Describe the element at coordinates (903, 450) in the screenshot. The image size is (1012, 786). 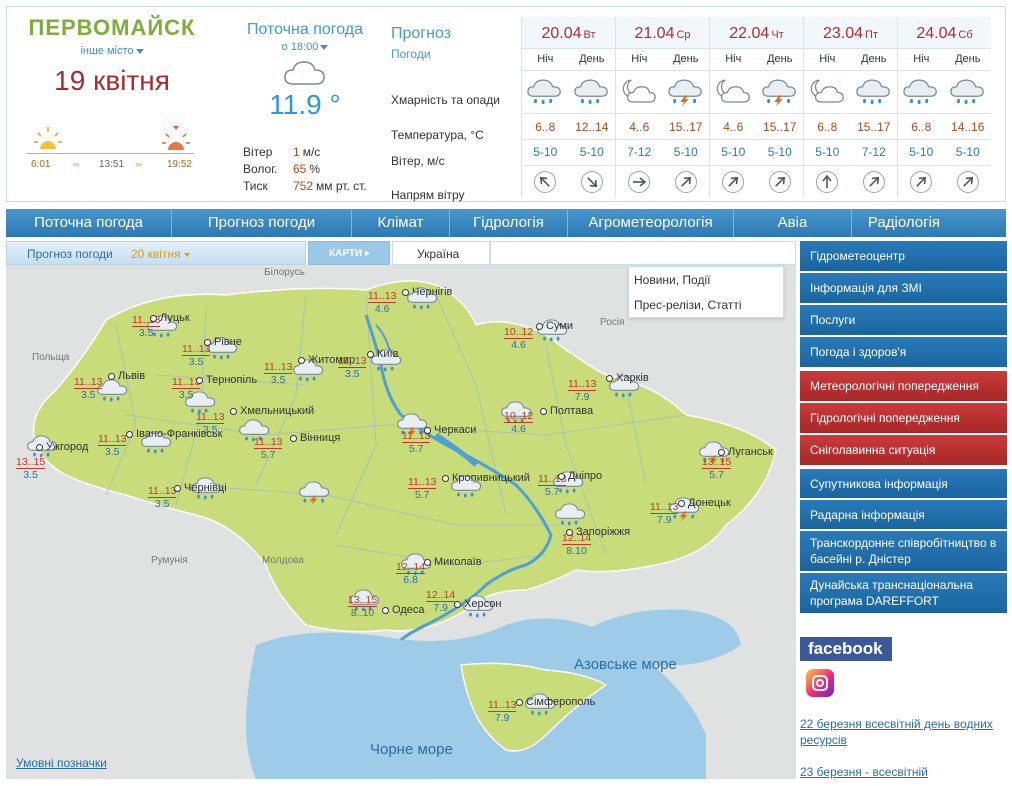
I see `sidebar-item-7: Сніголавинна ситуація` at that location.